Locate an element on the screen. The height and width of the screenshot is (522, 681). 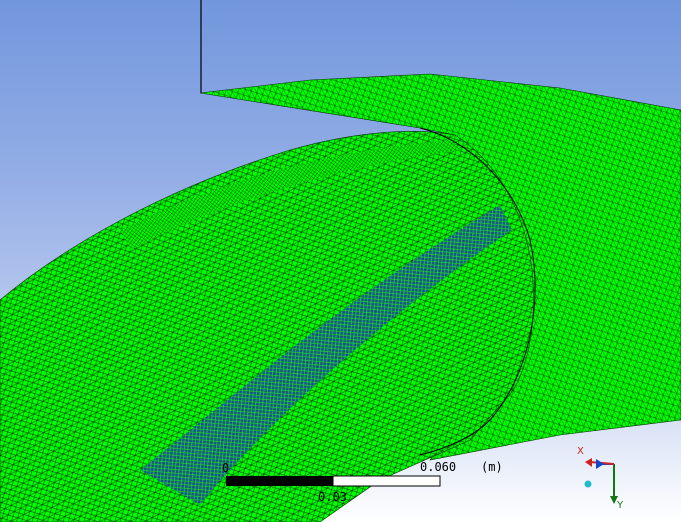
scale-start-label: 0 is located at coordinates (226, 468).